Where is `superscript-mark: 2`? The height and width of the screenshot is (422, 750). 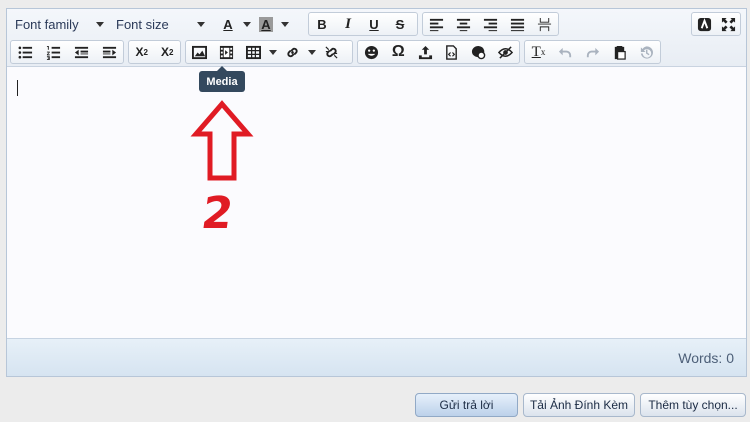 superscript-mark: 2 is located at coordinates (171, 52).